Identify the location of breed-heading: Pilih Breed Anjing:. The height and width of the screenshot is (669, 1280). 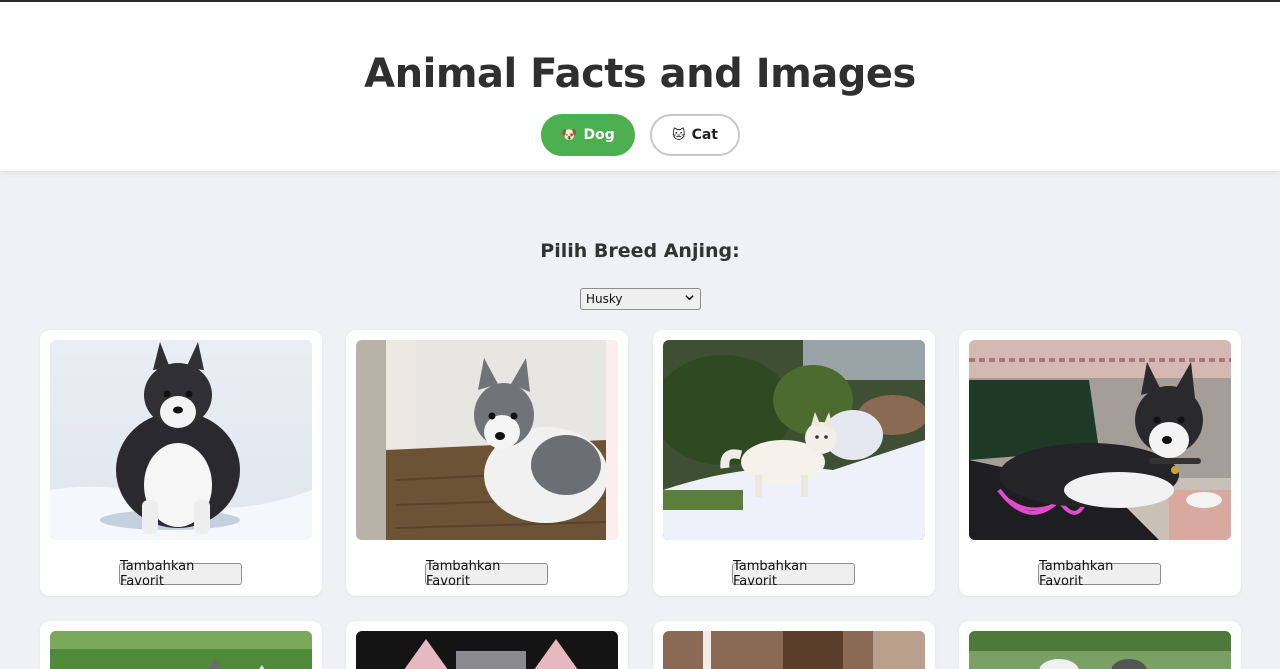
(640, 251).